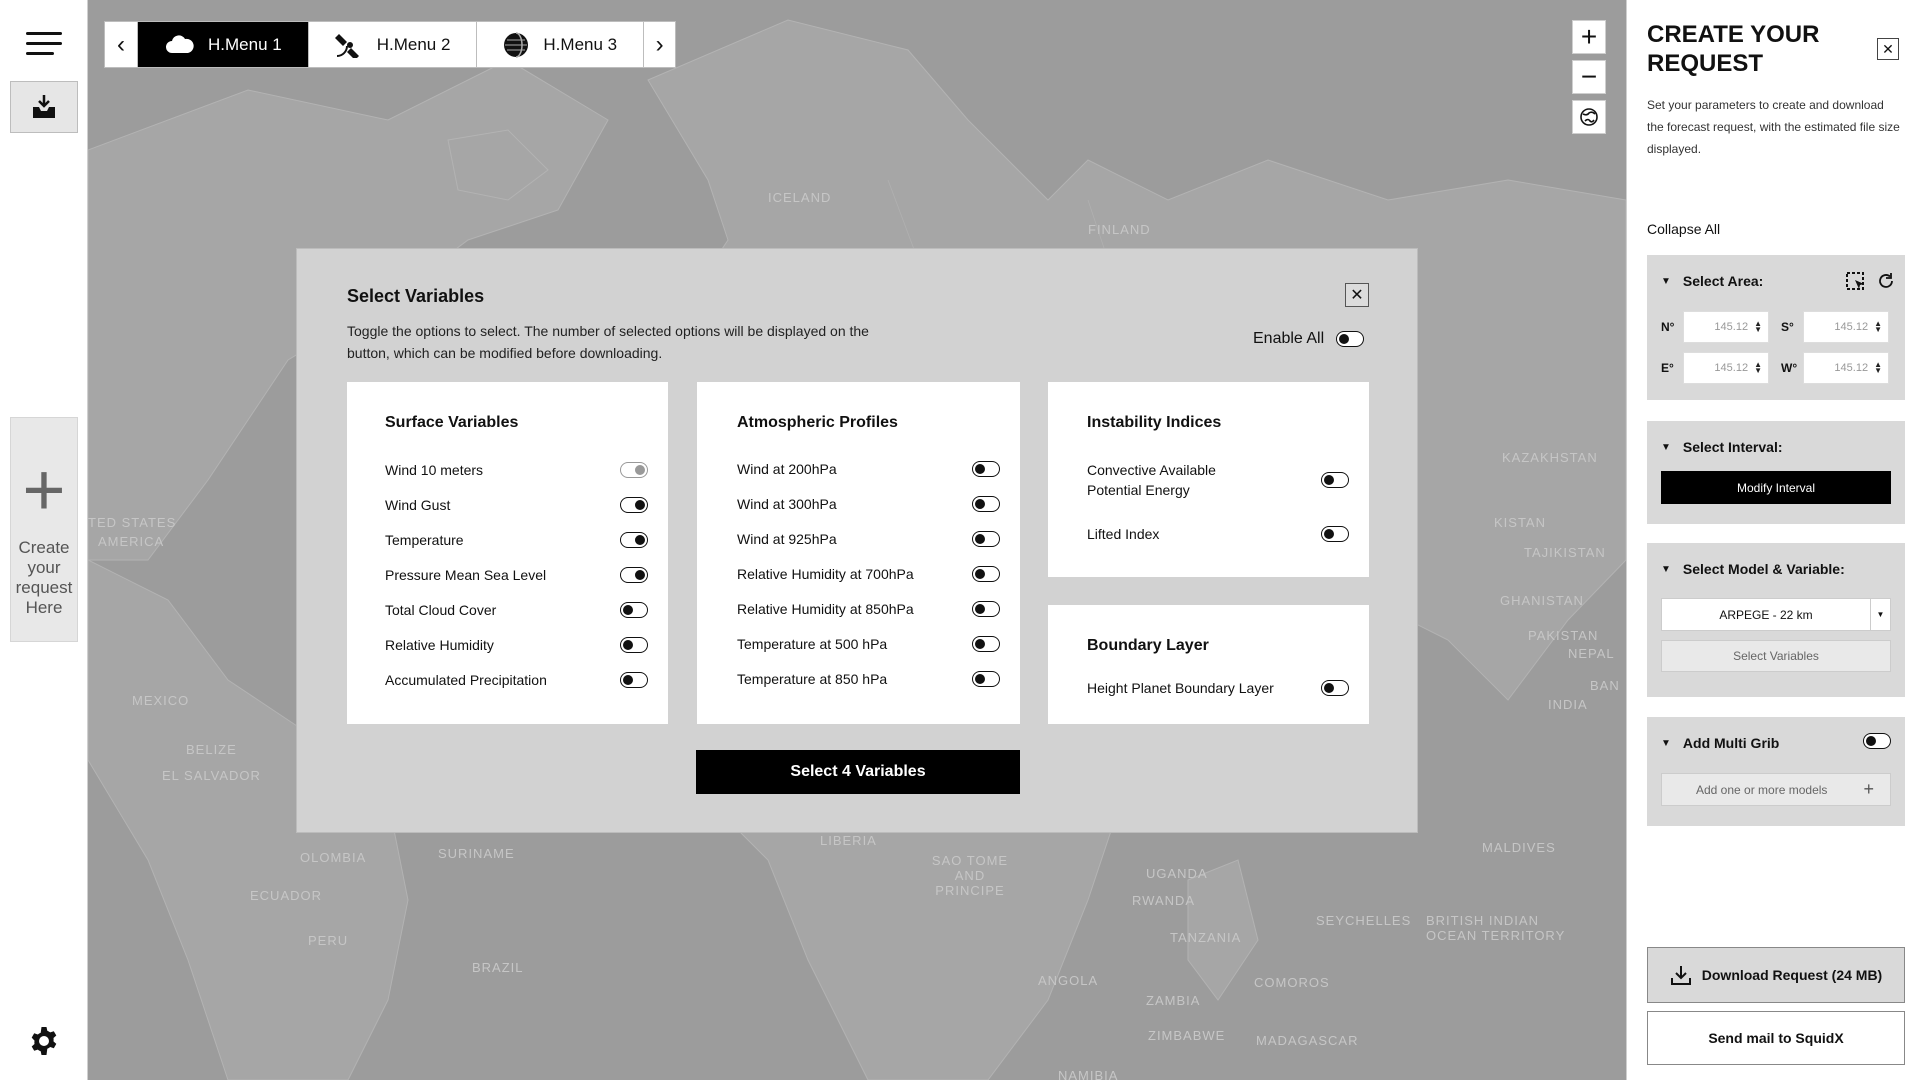 This screenshot has height=1080, width=1920. I want to click on south-input: 145.12 ▲ ▼, so click(1846, 327).